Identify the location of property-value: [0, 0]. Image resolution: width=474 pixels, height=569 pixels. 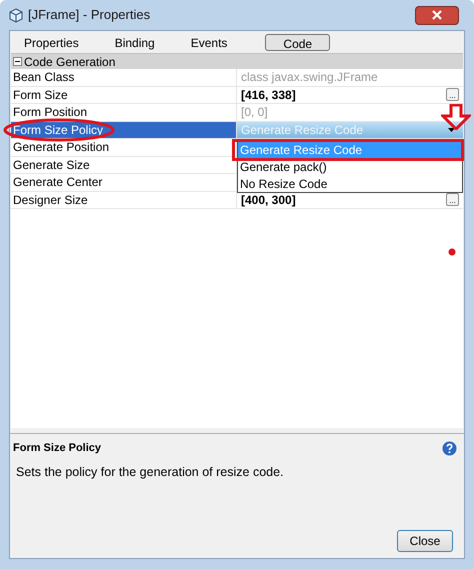
(254, 113).